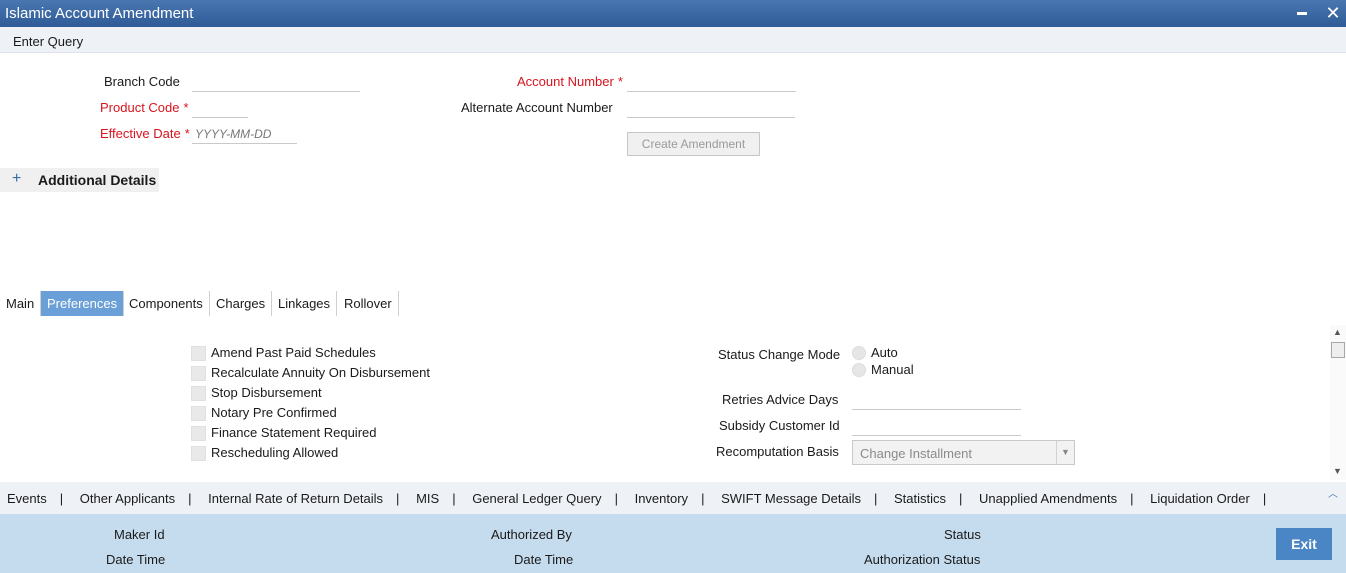 The height and width of the screenshot is (573, 1346). What do you see at coordinates (1333, 492) in the screenshot?
I see `chevron-up-icon: ︿` at bounding box center [1333, 492].